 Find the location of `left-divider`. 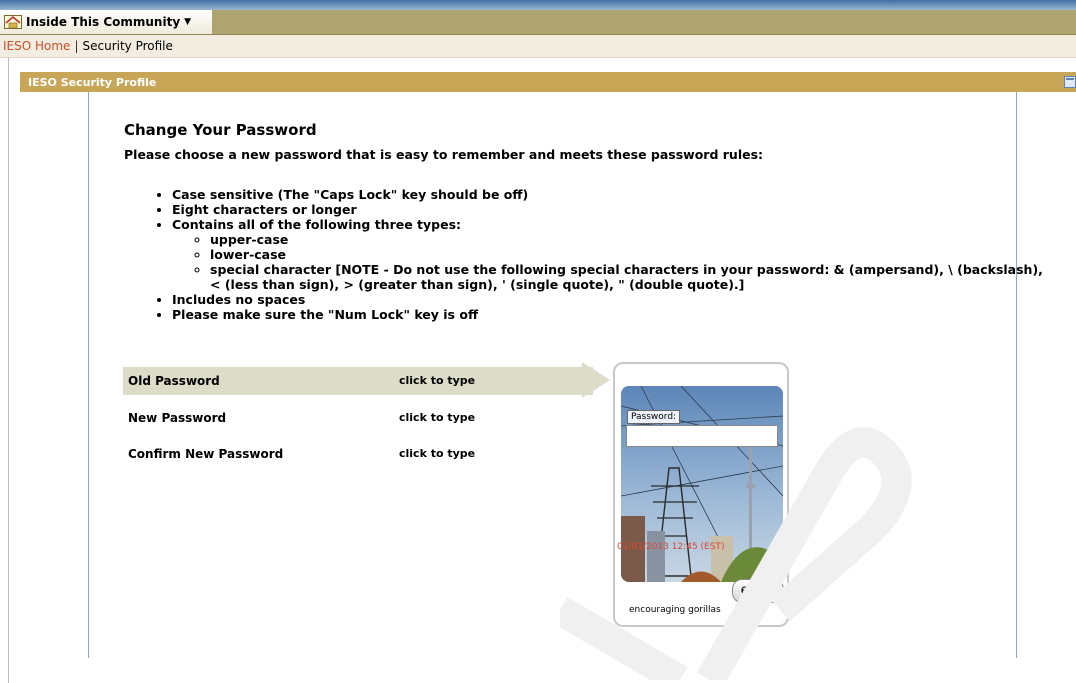

left-divider is located at coordinates (8, 370).